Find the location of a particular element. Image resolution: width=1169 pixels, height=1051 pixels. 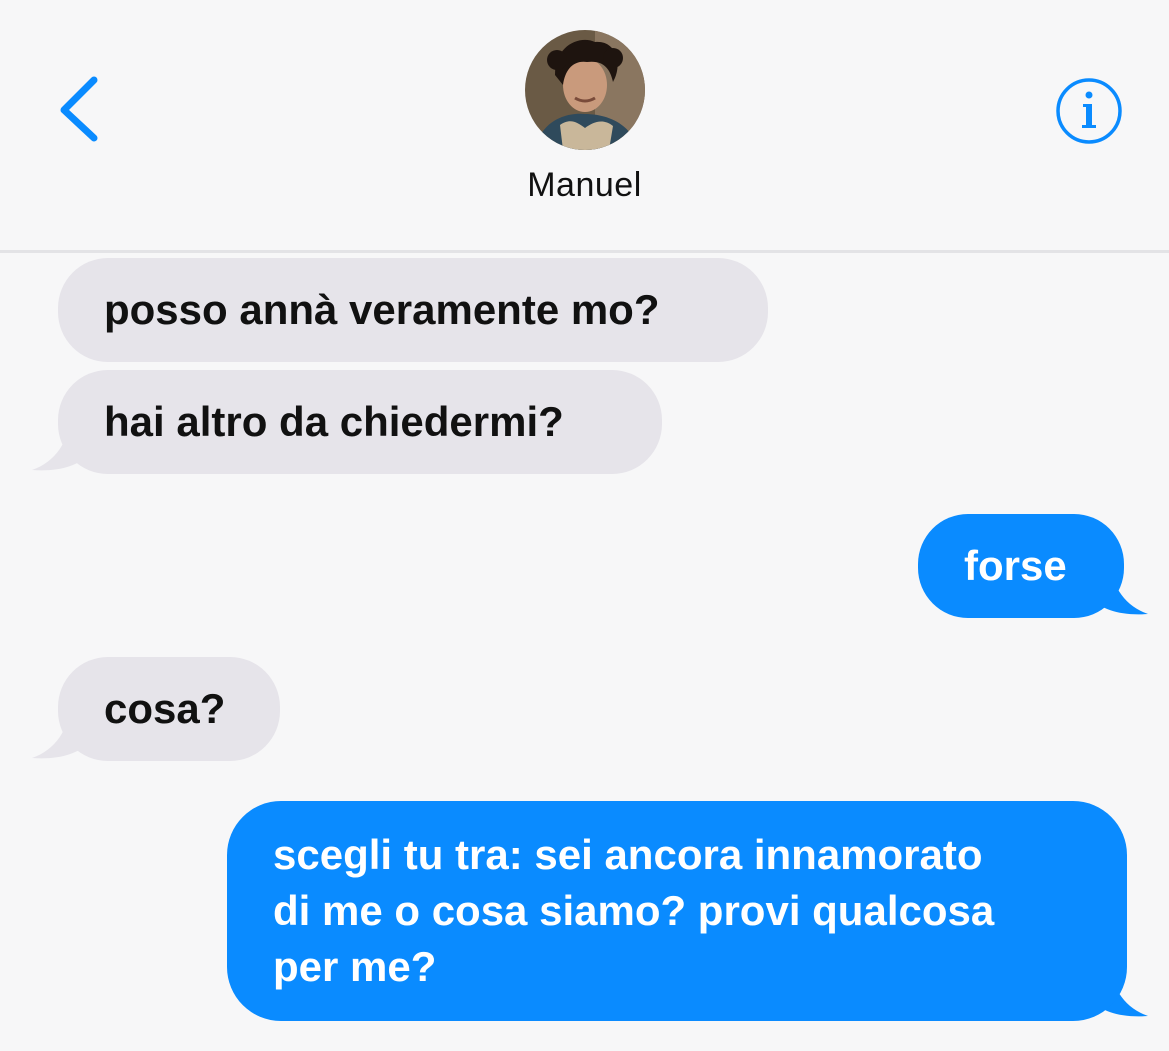

avatar is located at coordinates (585, 90).